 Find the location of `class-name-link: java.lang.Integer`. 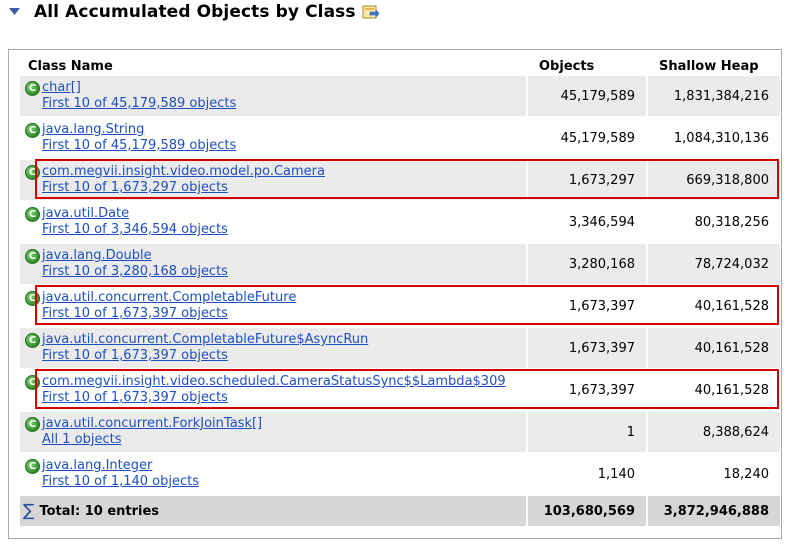

class-name-link: java.lang.Integer is located at coordinates (120, 466).